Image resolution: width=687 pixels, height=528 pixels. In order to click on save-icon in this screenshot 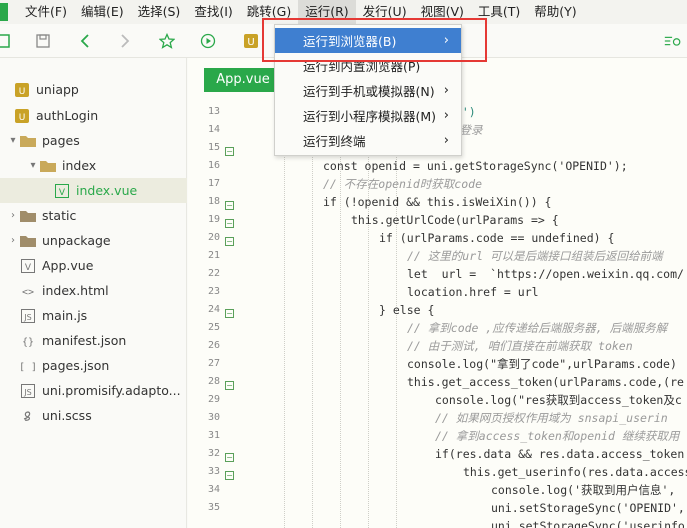, I will do `click(43, 41)`.